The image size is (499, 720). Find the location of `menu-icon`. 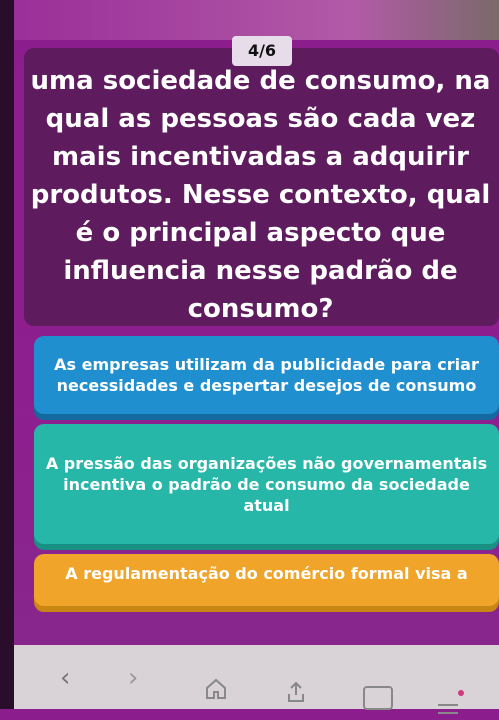

menu-icon is located at coordinates (448, 704).